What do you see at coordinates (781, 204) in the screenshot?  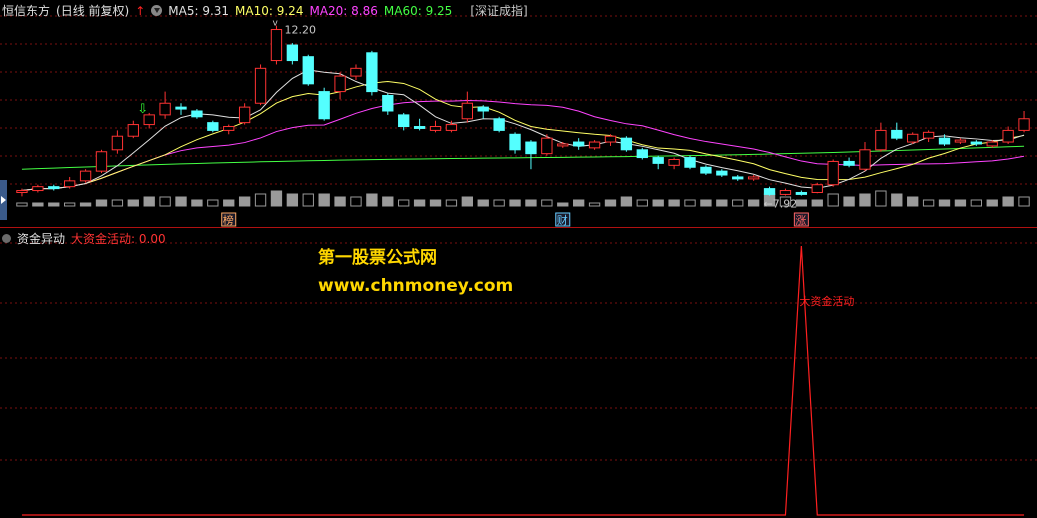 I see `low-price-label: ←7.92` at bounding box center [781, 204].